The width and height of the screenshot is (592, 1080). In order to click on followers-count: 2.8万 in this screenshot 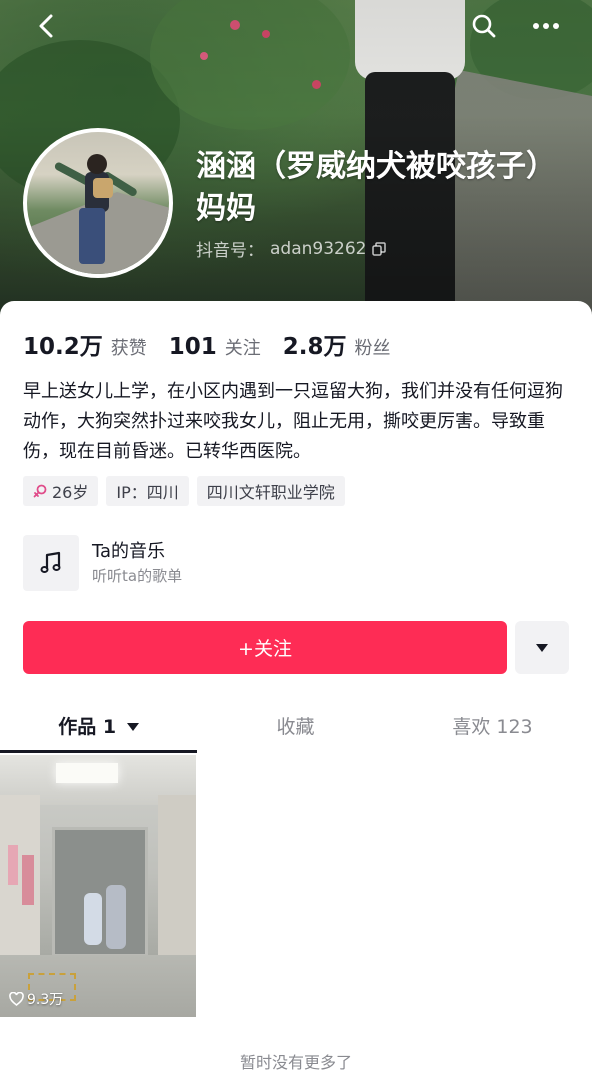, I will do `click(315, 344)`.